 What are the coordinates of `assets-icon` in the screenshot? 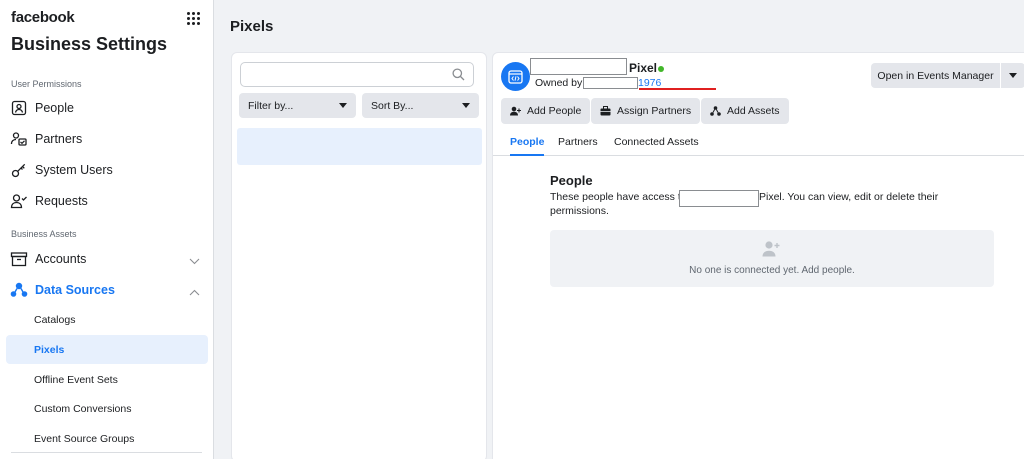 It's located at (715, 111).